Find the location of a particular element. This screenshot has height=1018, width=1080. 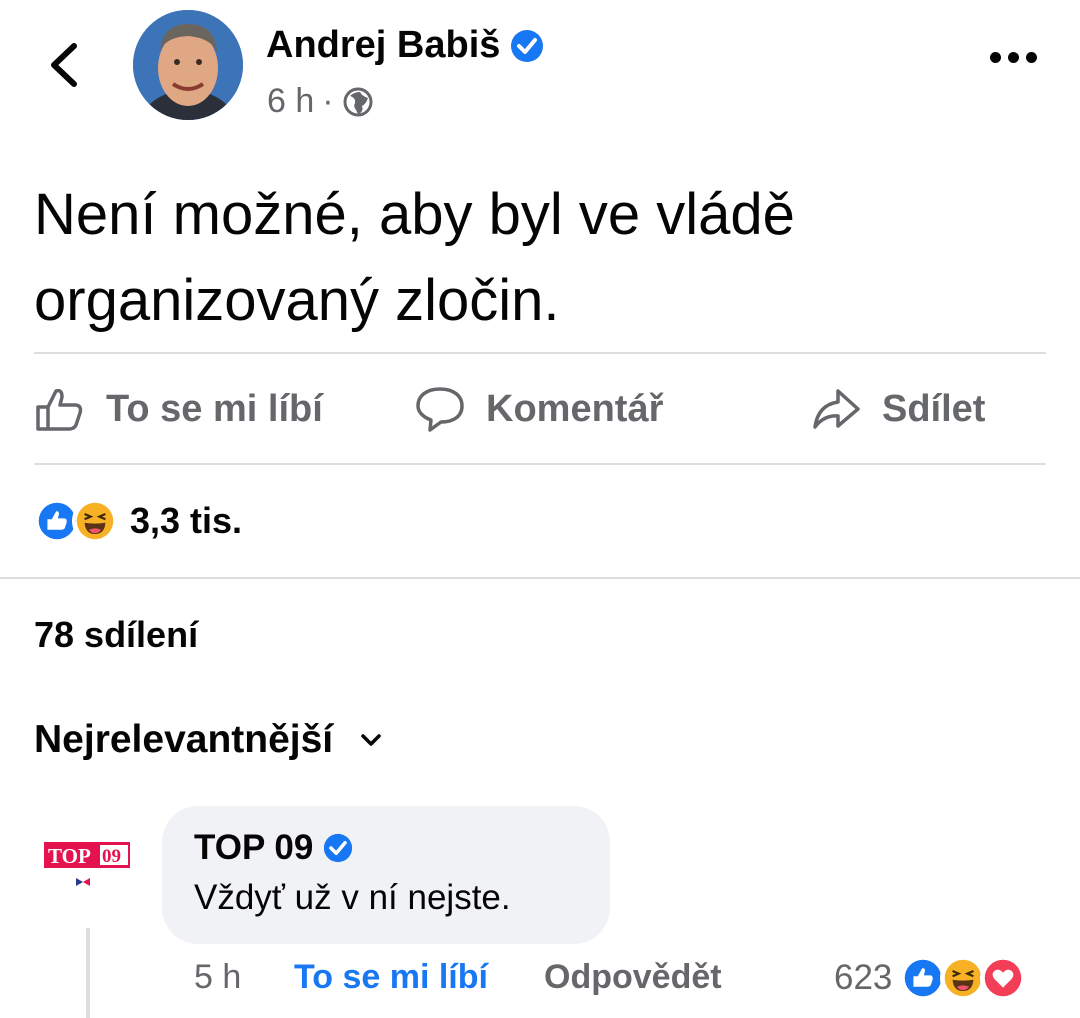

like-label: To se mi líbí is located at coordinates (214, 408).